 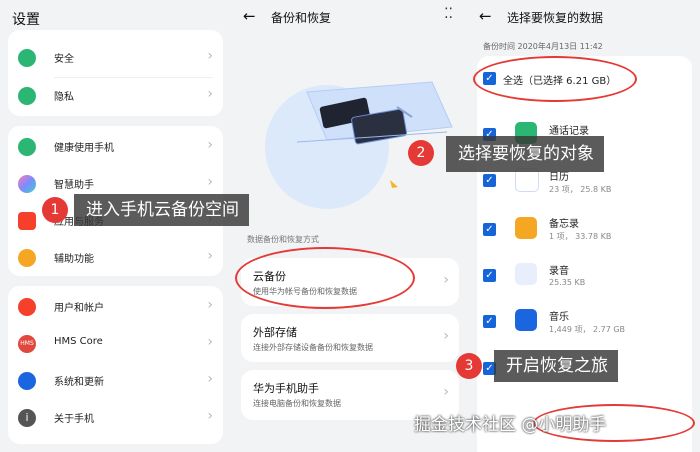 What do you see at coordinates (283, 239) in the screenshot?
I see `section-label: 数据备份和恢复方式` at bounding box center [283, 239].